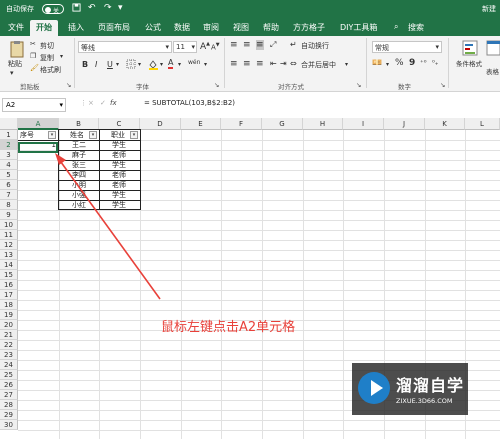 The image size is (500, 439). What do you see at coordinates (424, 401) in the screenshot?
I see `watermark-url: ZIXUE.3D66.COM` at bounding box center [424, 401].